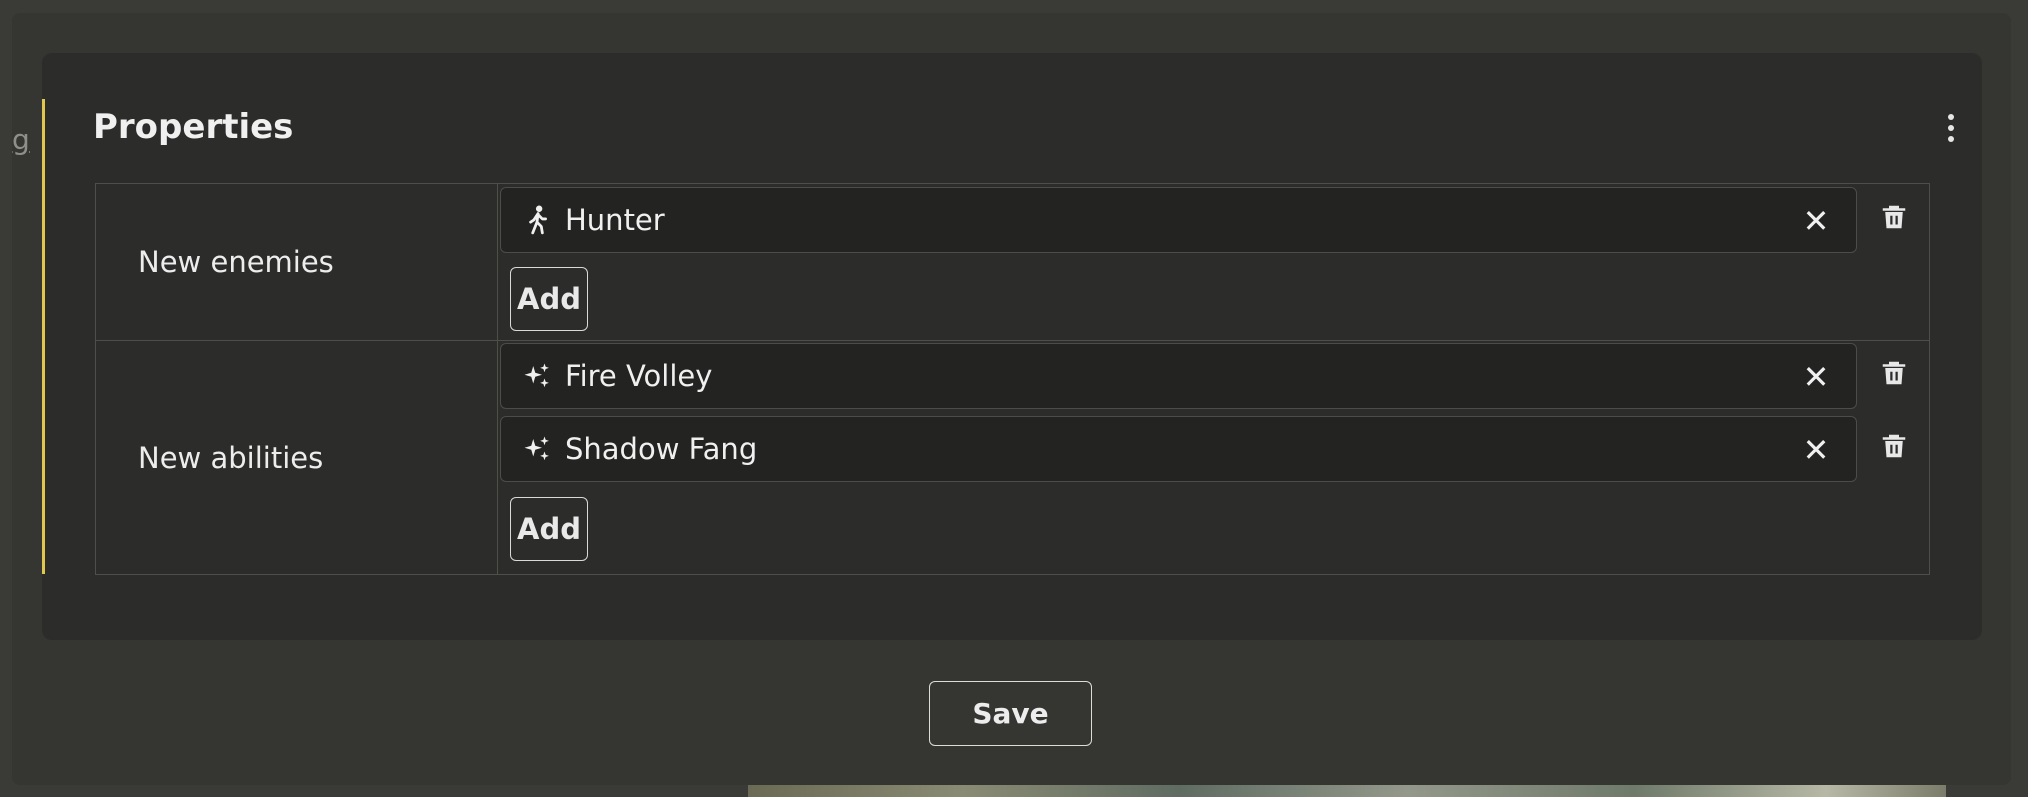 Image resolution: width=2028 pixels, height=797 pixels. What do you see at coordinates (43, 336) in the screenshot?
I see `panel-accent-bar` at bounding box center [43, 336].